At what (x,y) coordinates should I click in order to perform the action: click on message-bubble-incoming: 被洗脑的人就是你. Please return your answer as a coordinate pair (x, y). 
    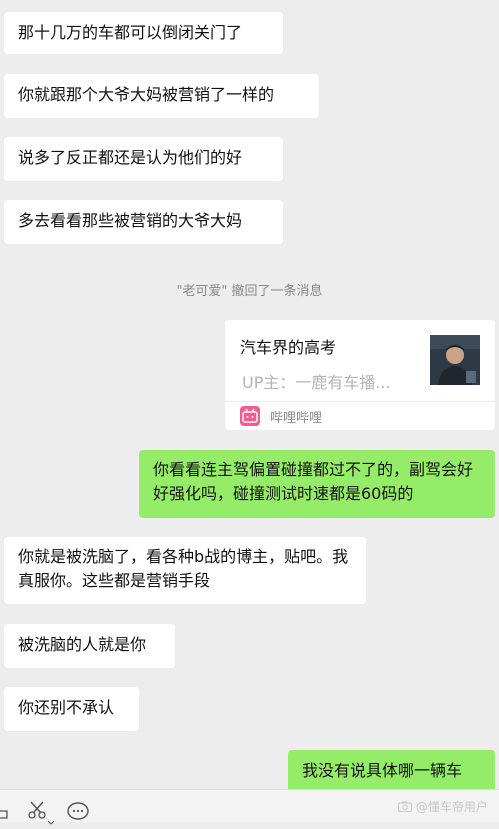
    Looking at the image, I should click on (89, 646).